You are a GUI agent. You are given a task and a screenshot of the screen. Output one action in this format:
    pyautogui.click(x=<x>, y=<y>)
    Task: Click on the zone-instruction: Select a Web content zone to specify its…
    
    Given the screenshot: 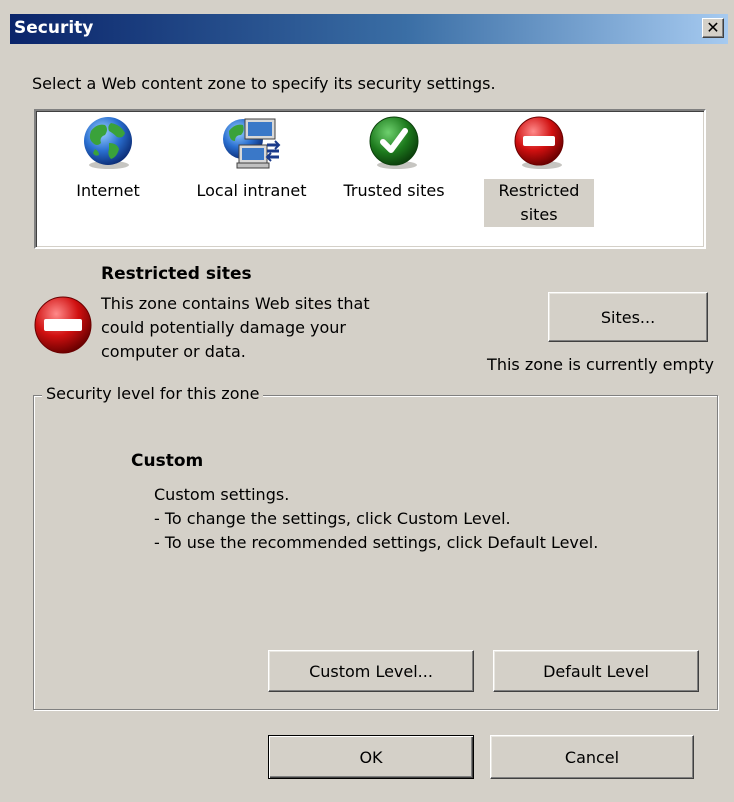 What is the action you would take?
    pyautogui.click(x=264, y=83)
    